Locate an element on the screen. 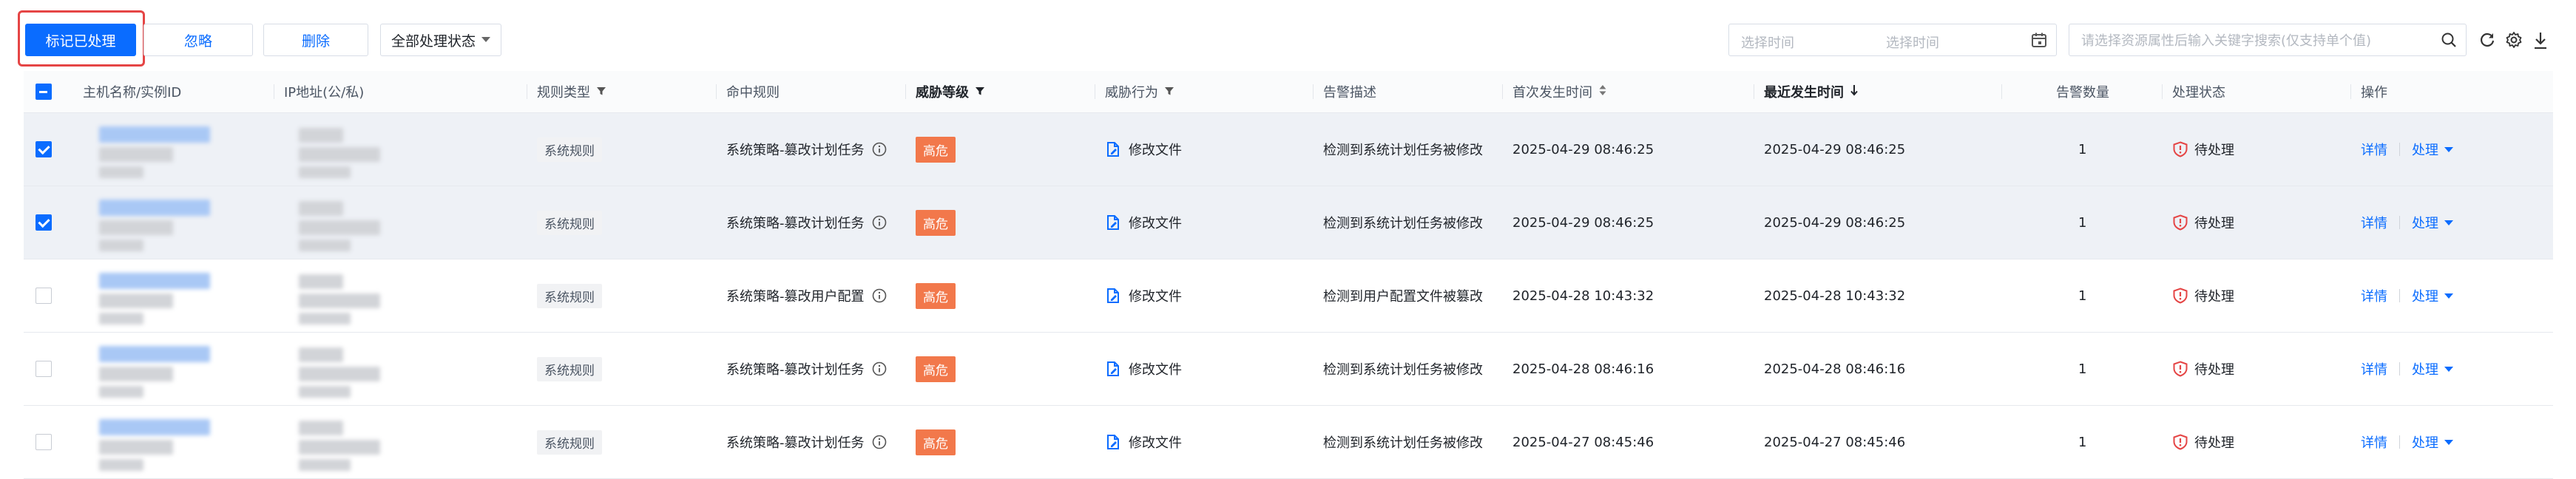 This screenshot has width=2576, height=479. hit-rule-cell: 系统策略-篡改计划任务 is located at coordinates (806, 442).